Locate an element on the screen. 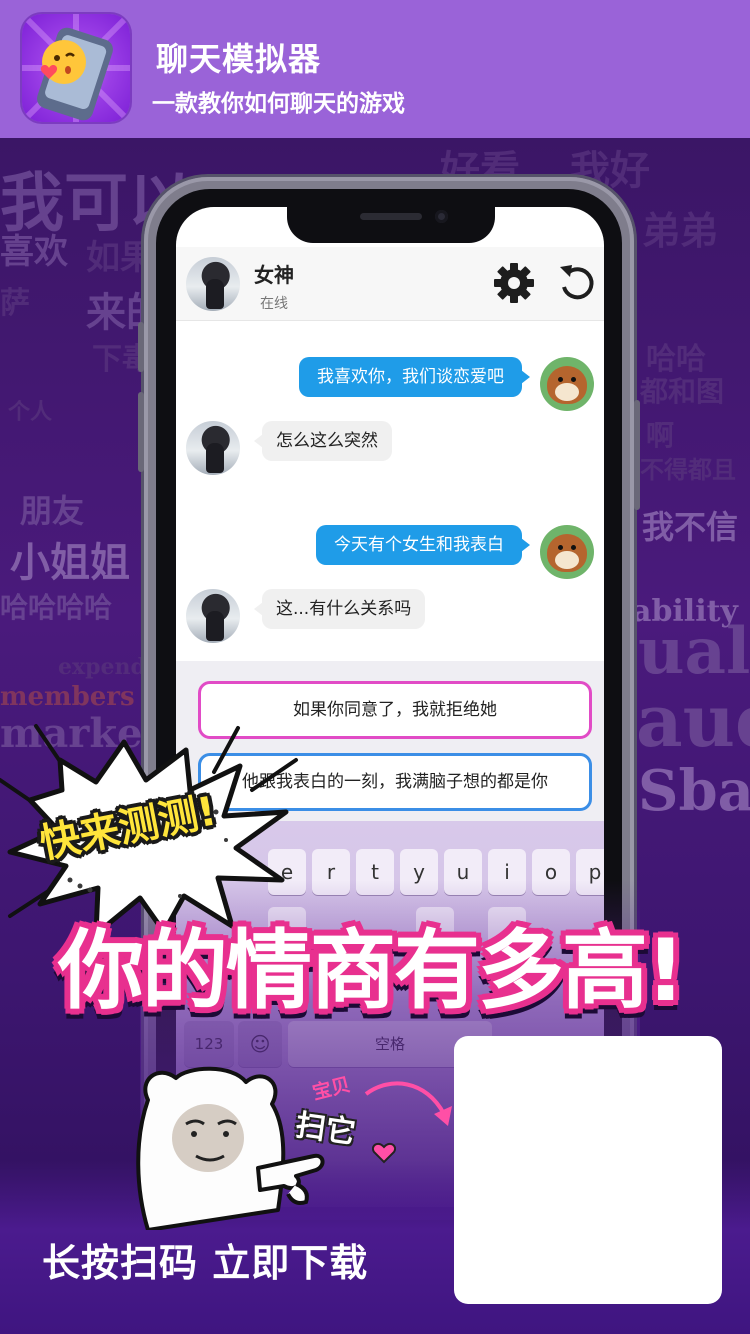  bg-word: 个人 is located at coordinates (30, 412).